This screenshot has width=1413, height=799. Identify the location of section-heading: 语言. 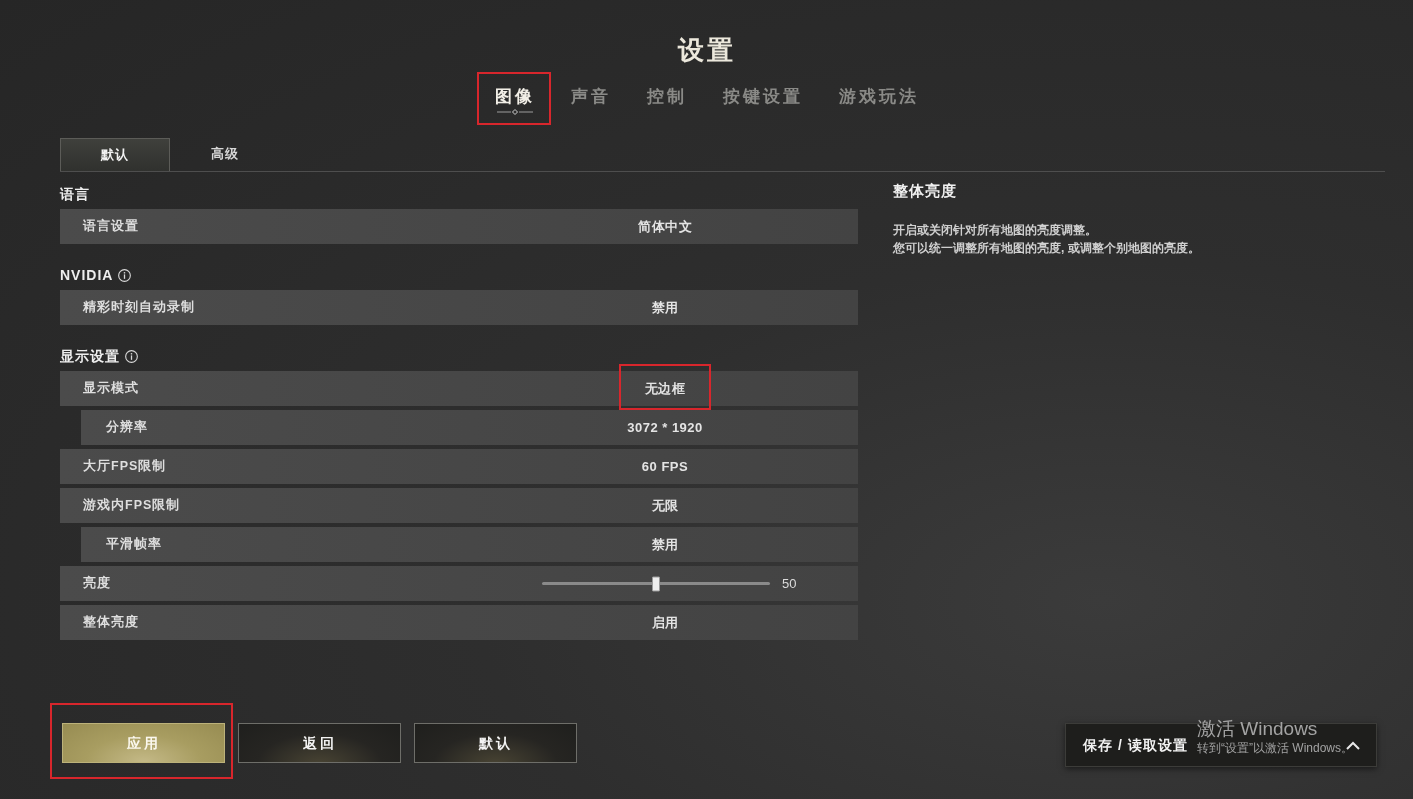
(75, 194).